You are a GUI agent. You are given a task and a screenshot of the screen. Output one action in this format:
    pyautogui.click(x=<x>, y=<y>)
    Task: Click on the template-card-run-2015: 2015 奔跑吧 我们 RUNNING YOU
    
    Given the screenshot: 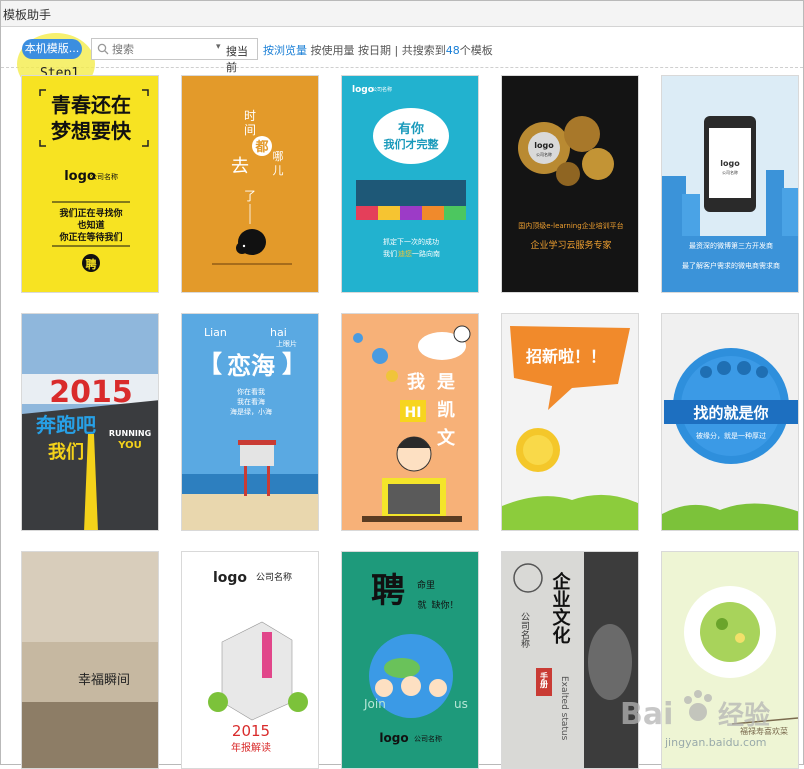 What is the action you would take?
    pyautogui.click(x=90, y=422)
    